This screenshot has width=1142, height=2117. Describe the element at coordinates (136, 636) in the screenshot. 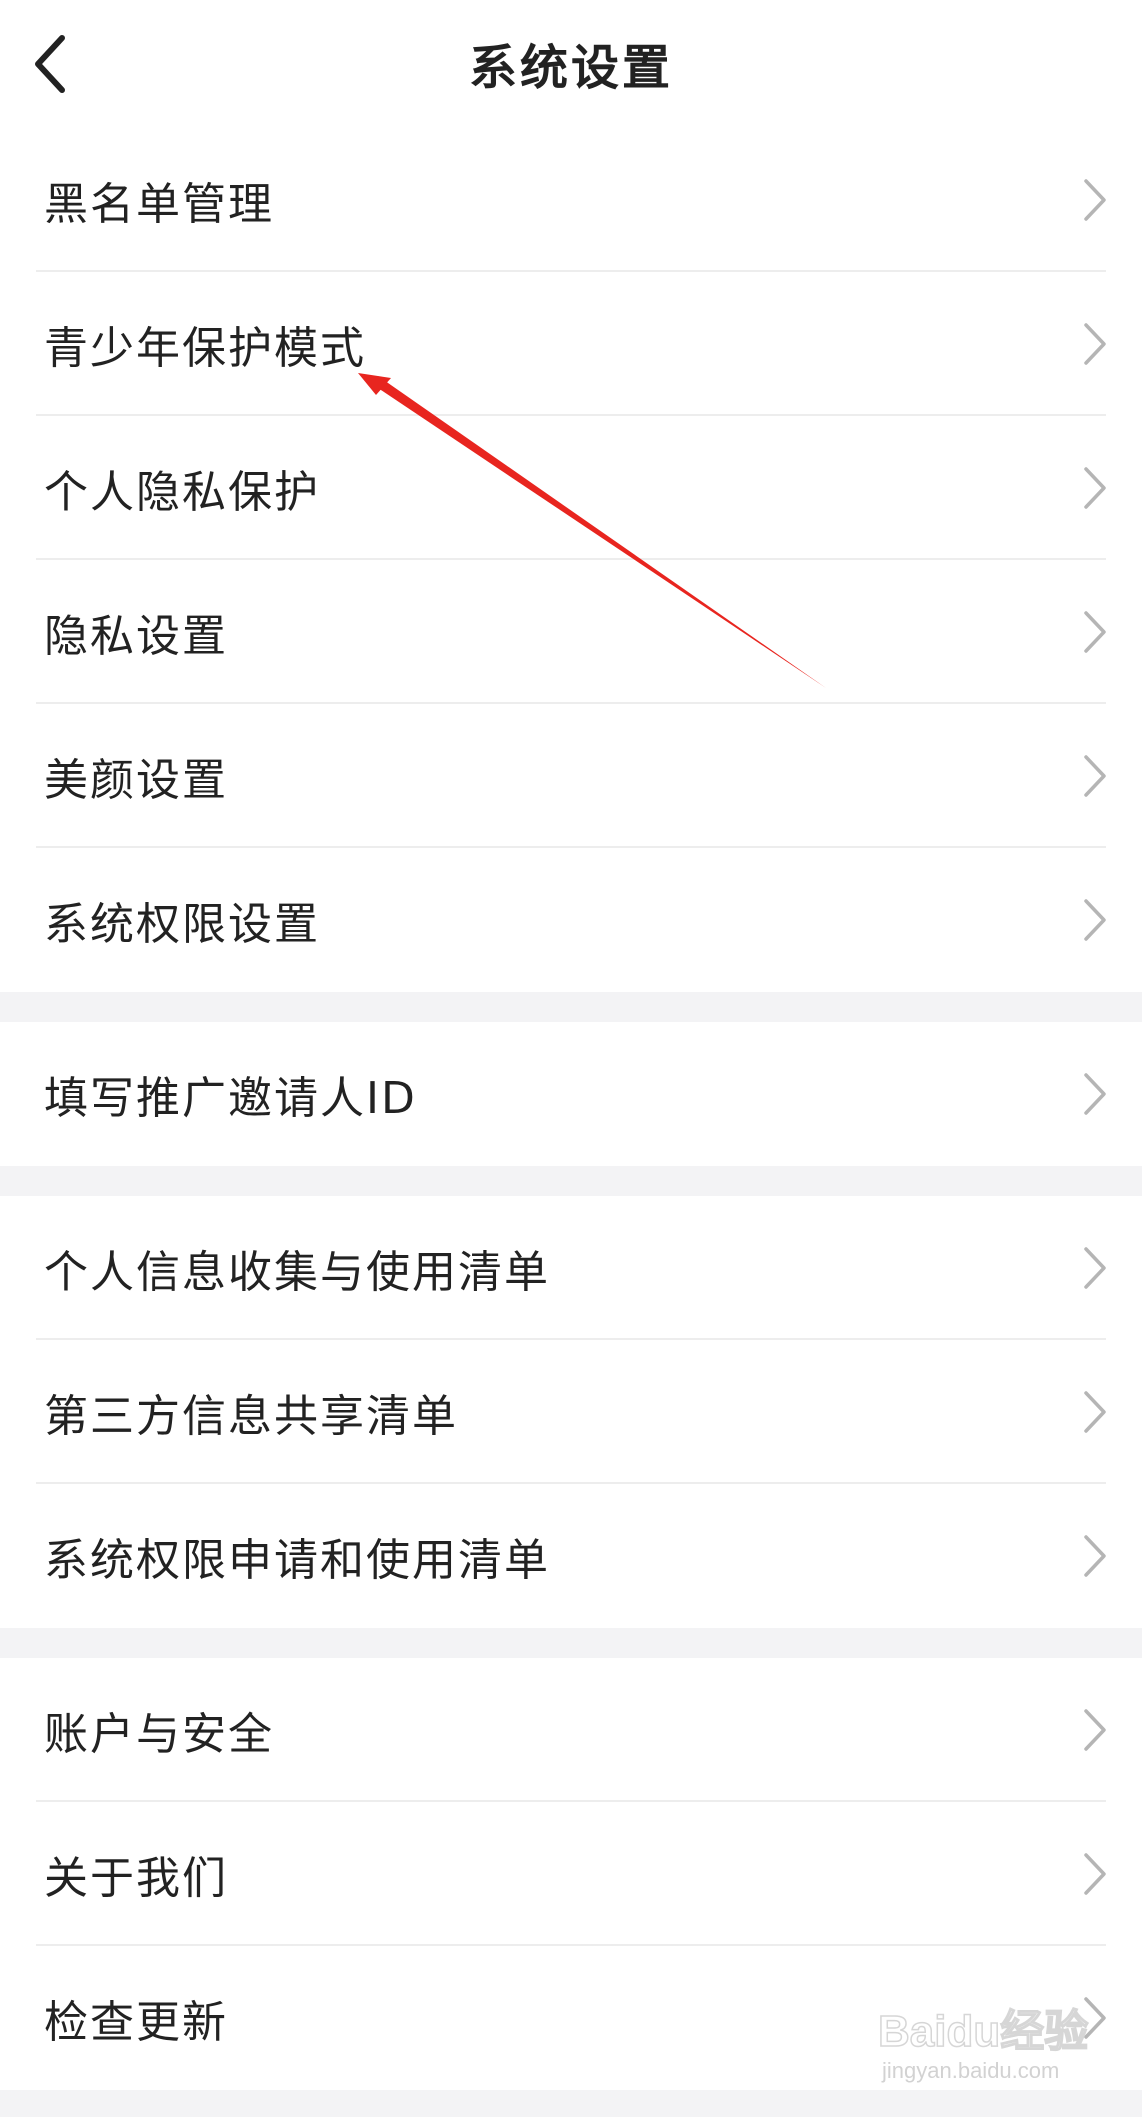

I see `menu-row-label: 隐私设置` at that location.